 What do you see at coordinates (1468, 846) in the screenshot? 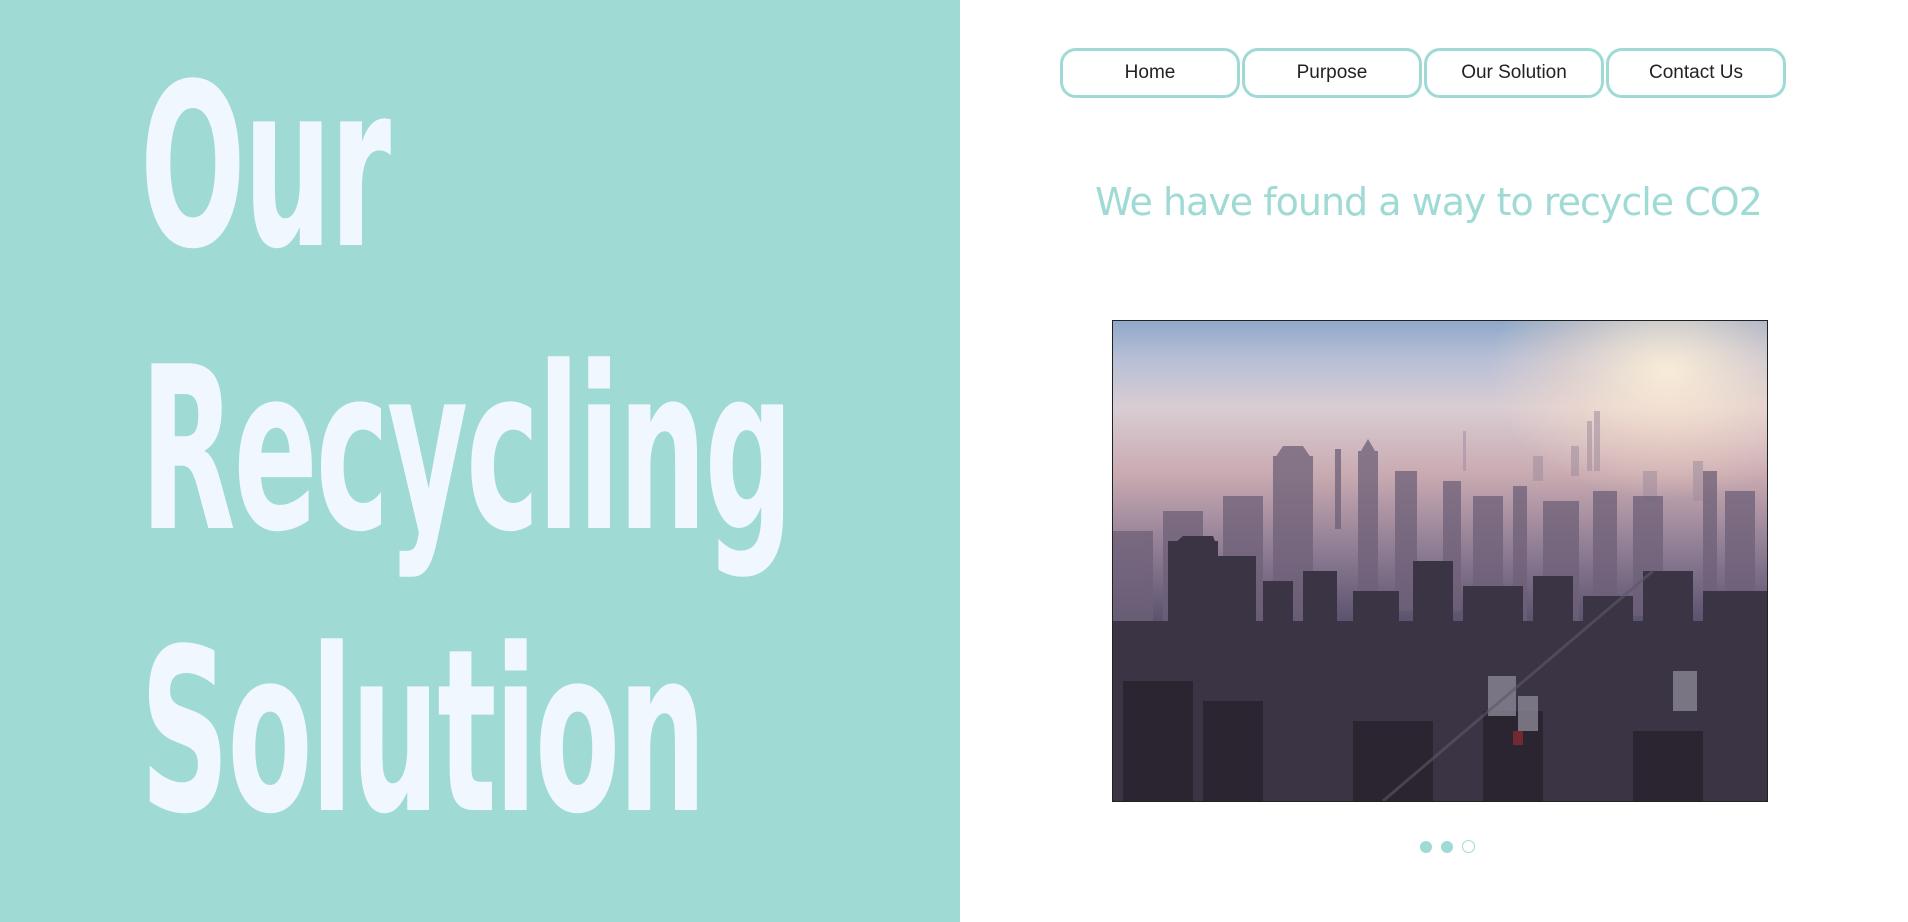
I see `carousel-dot-3-active` at bounding box center [1468, 846].